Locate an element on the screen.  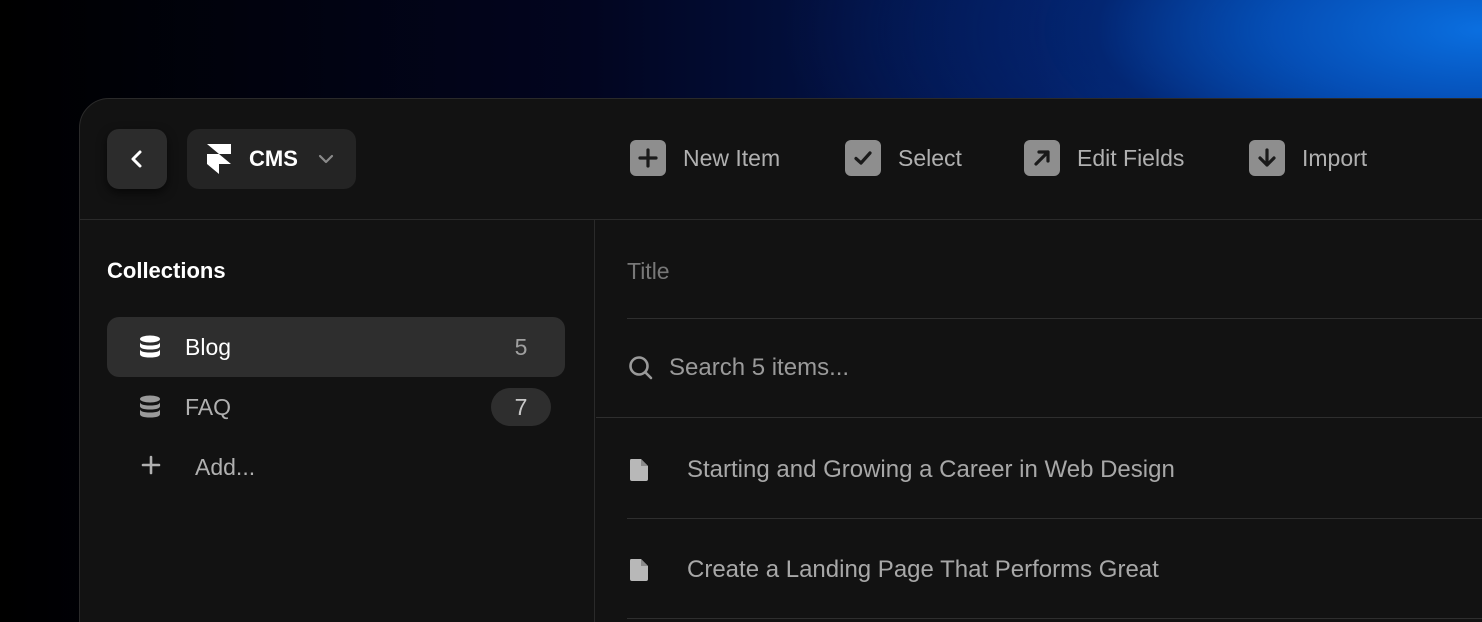
check-square-icon is located at coordinates (863, 158).